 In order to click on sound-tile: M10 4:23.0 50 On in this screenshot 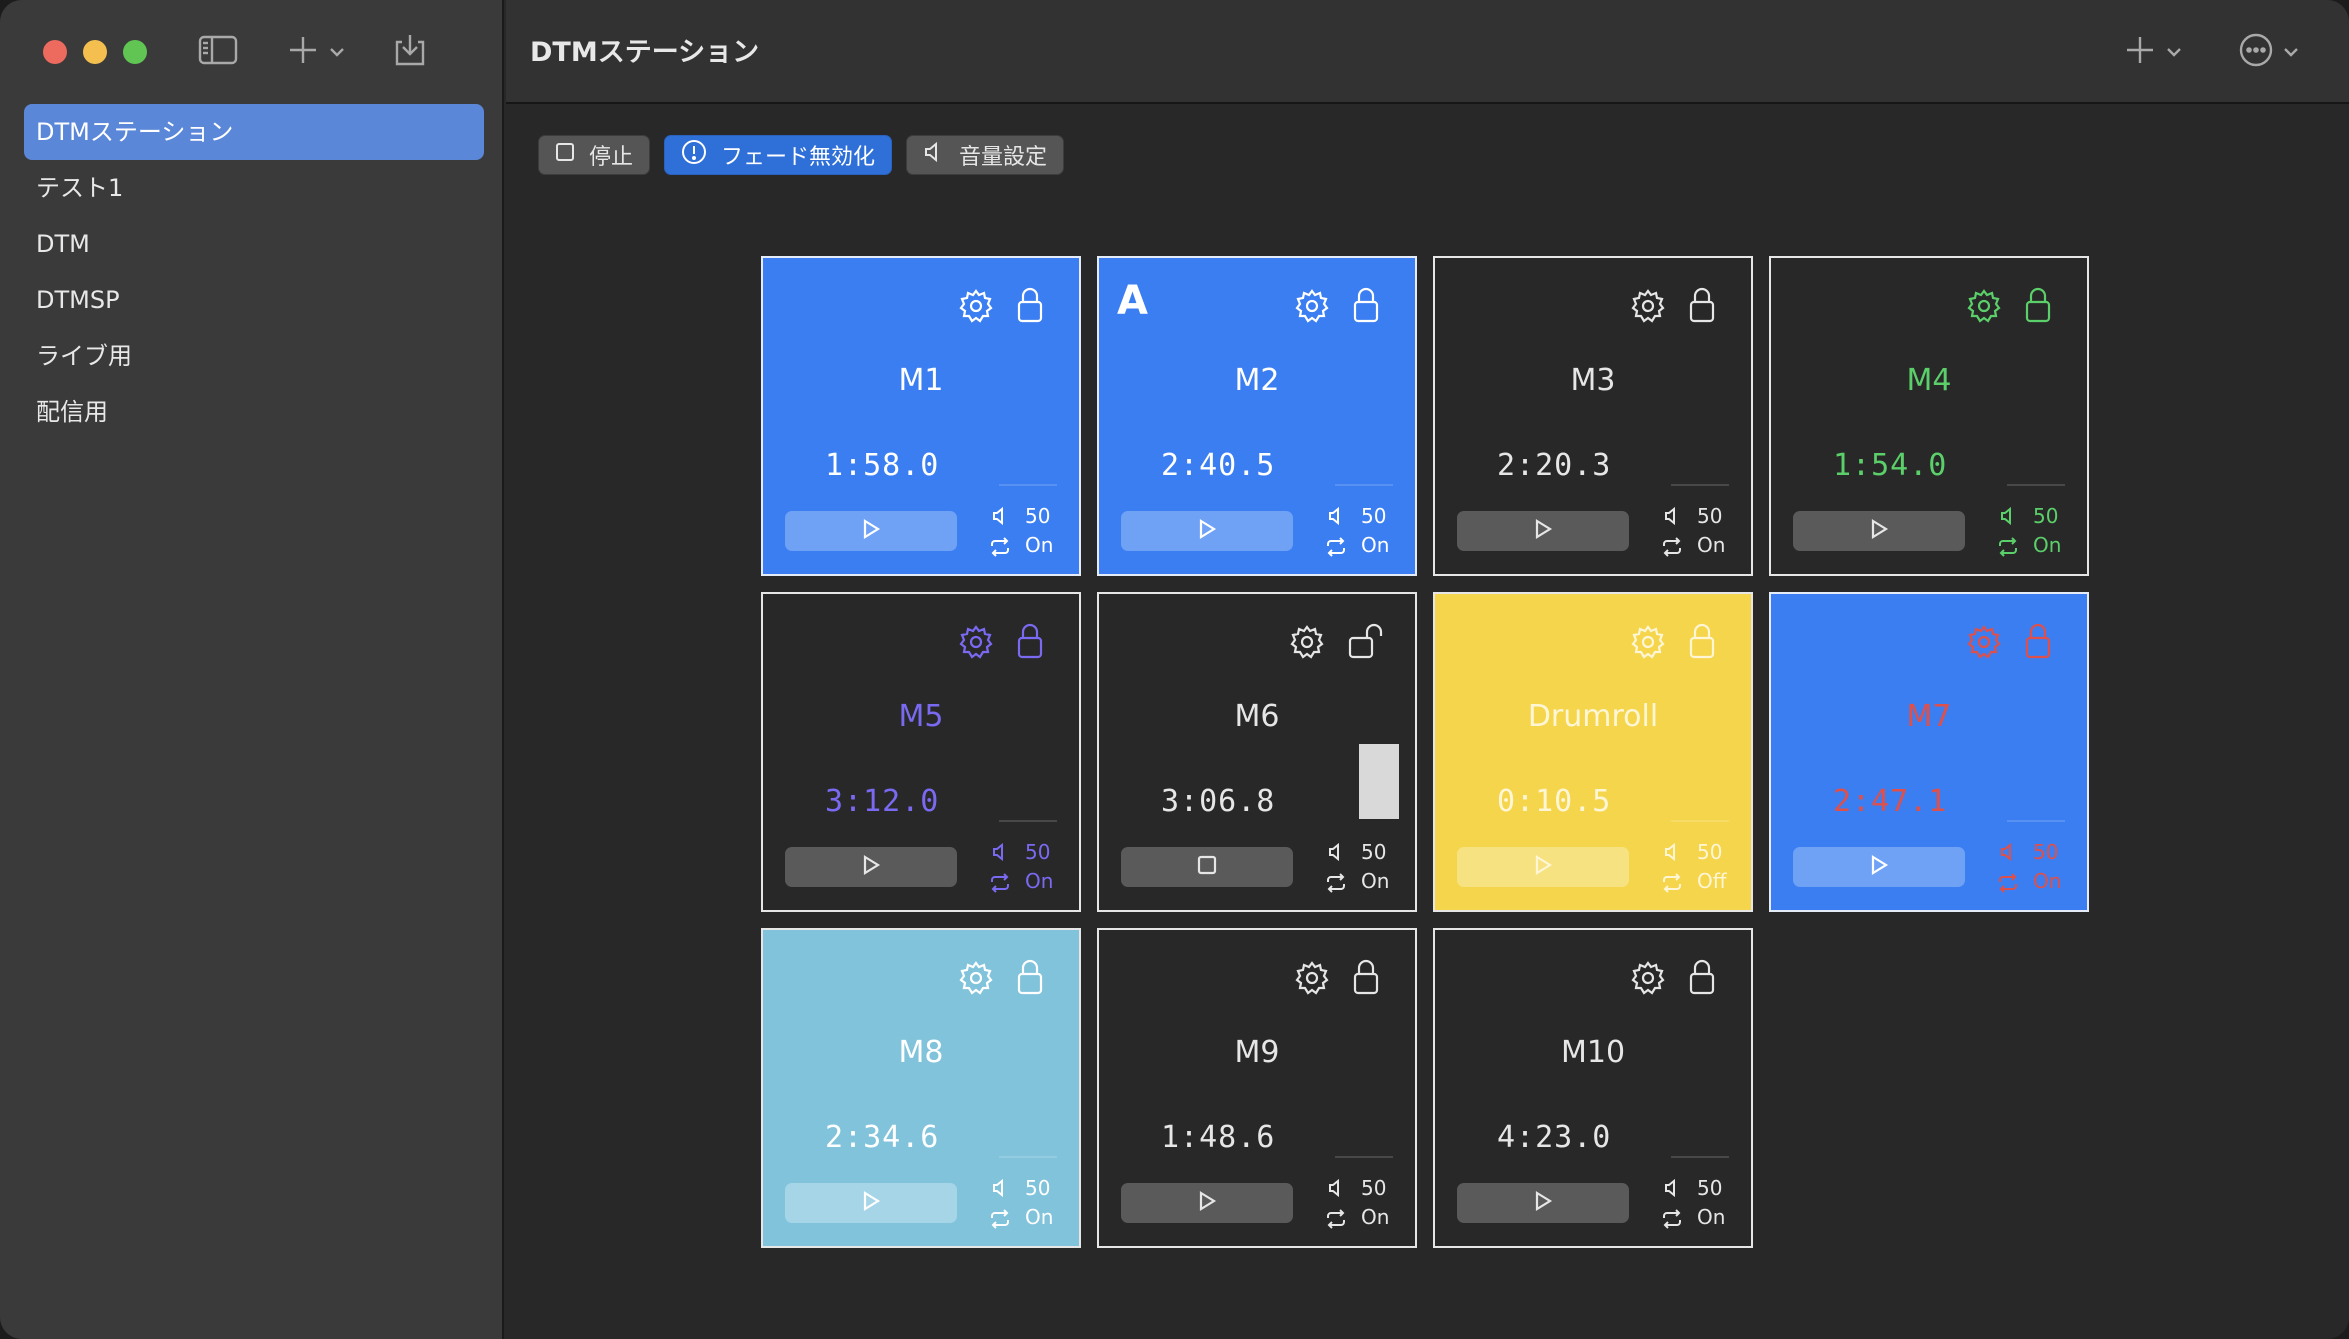, I will do `click(1593, 1088)`.